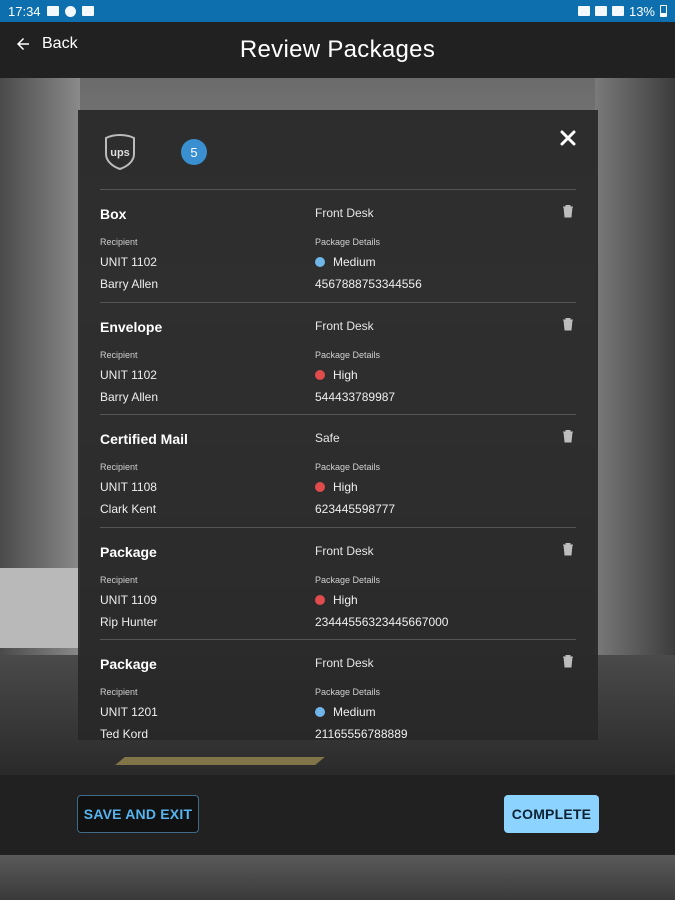 Image resolution: width=675 pixels, height=900 pixels. What do you see at coordinates (52, 11) in the screenshot?
I see `image-notification-icon` at bounding box center [52, 11].